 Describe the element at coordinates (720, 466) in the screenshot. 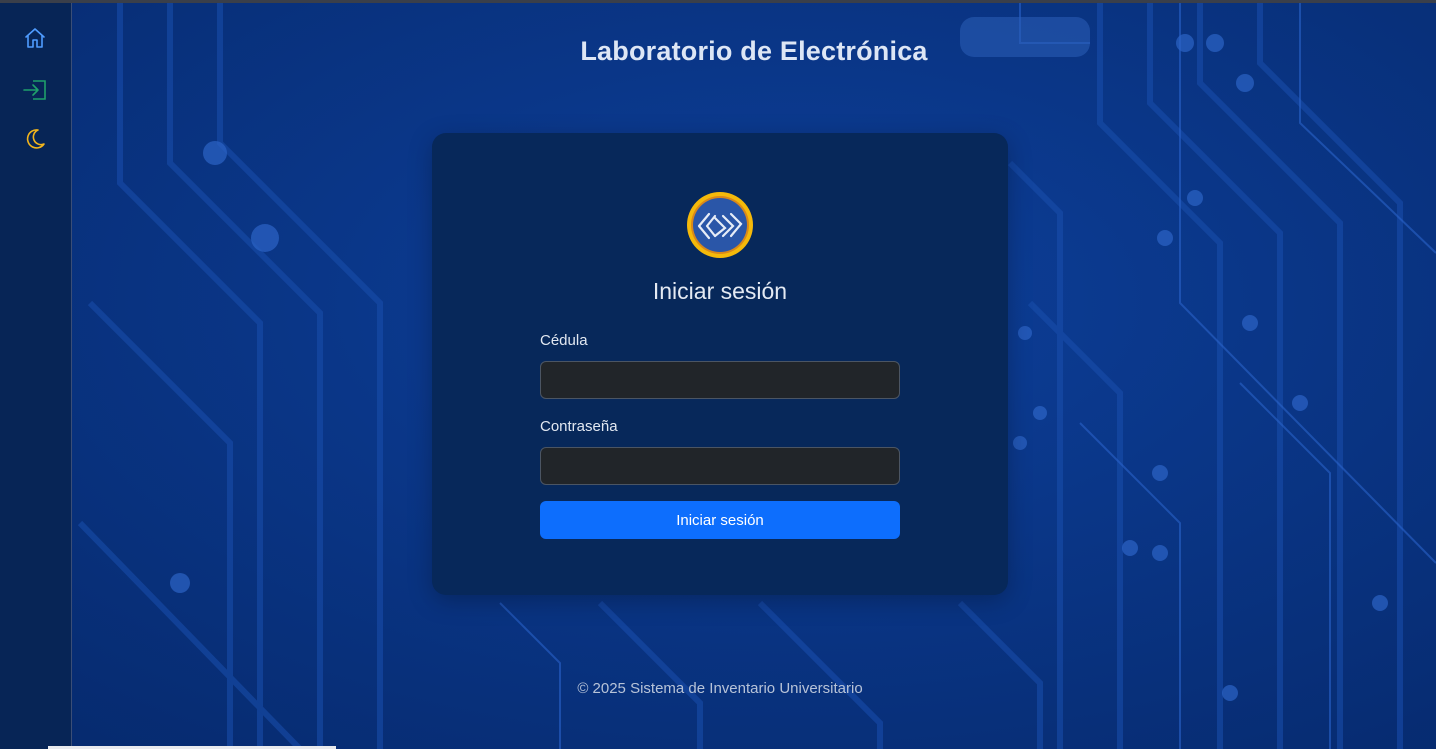

I see `password-input` at that location.